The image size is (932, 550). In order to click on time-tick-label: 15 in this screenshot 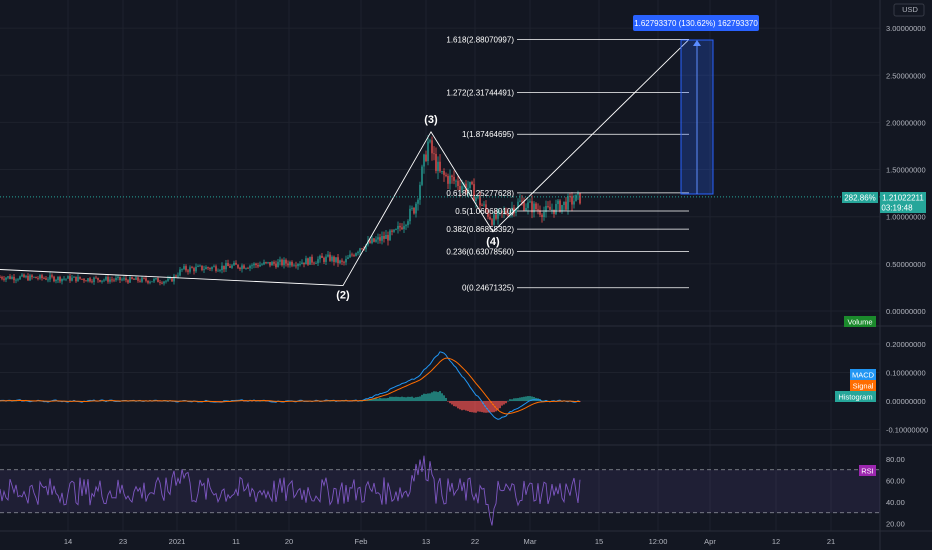, I will do `click(599, 541)`.